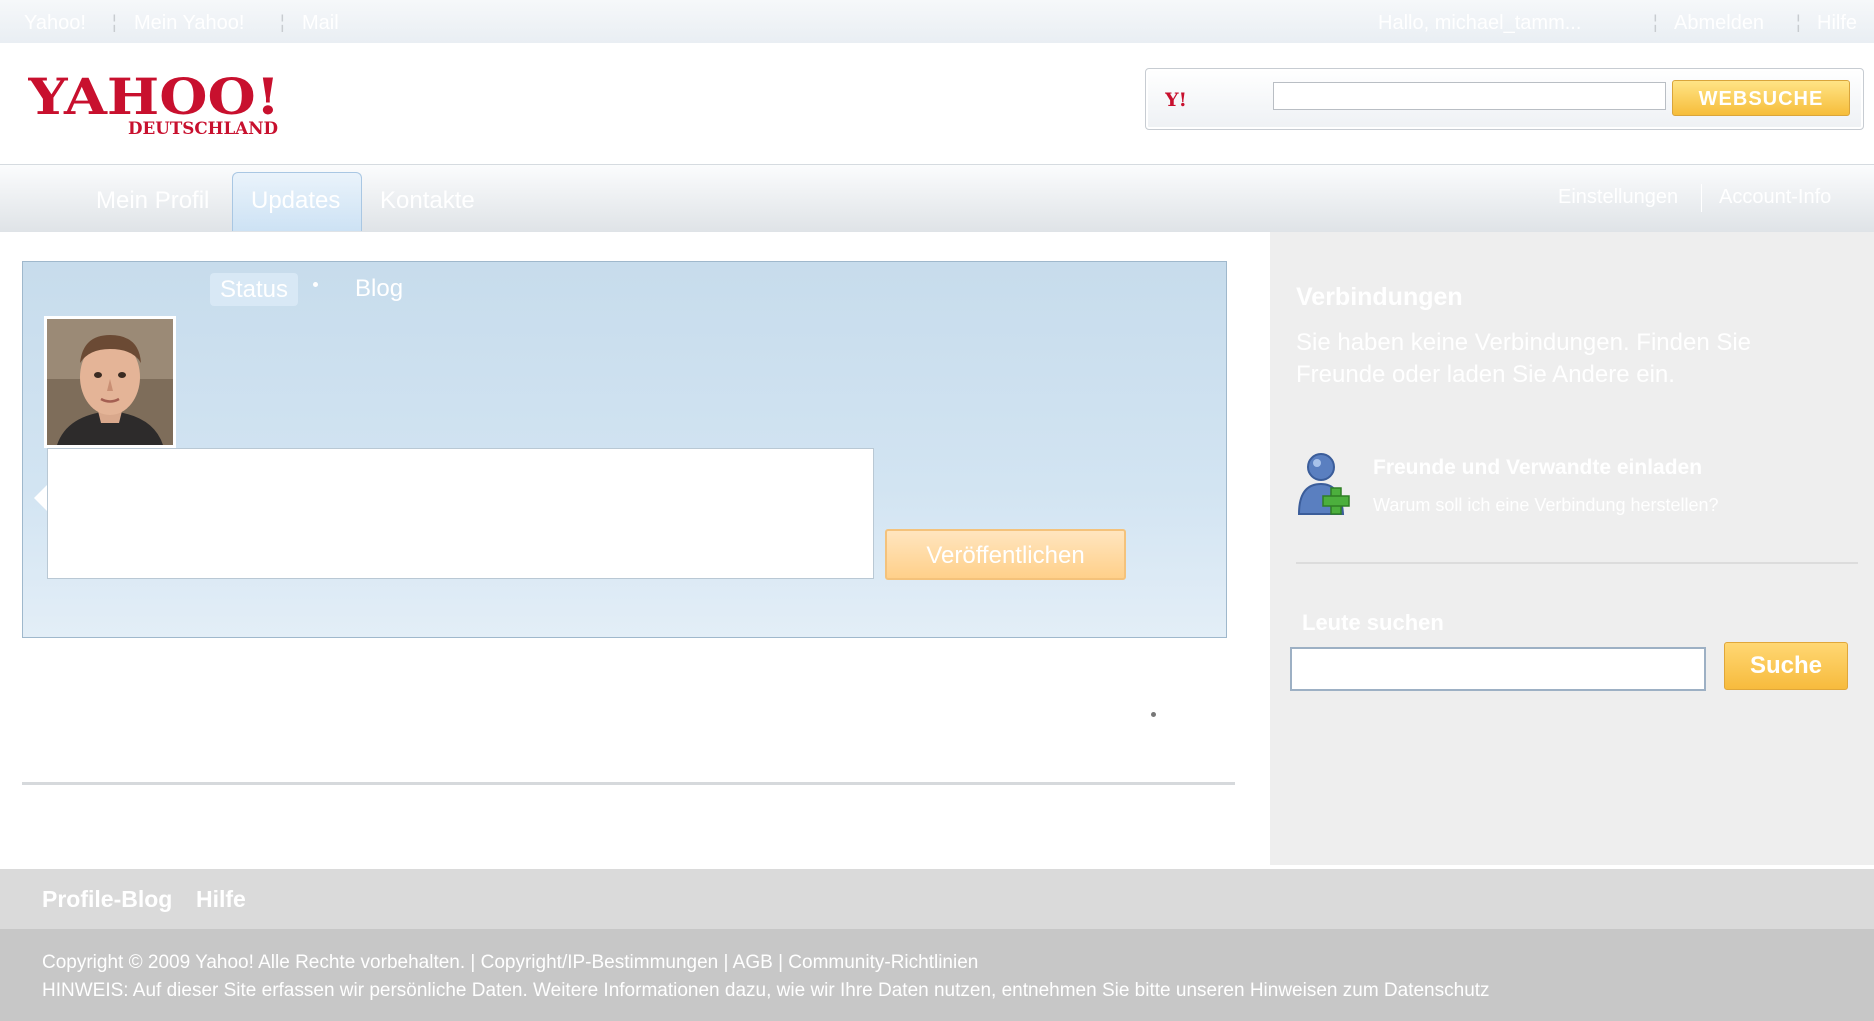  Describe the element at coordinates (1719, 23) in the screenshot. I see `signout-link: Abmelden` at that location.